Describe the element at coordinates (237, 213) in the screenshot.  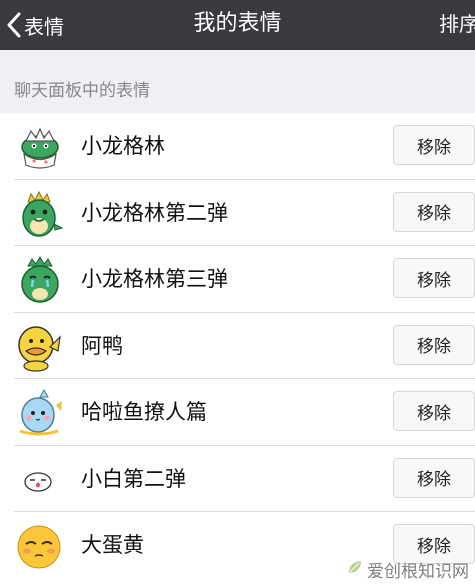
I see `list-item: 小龙格林第二弹 移除` at that location.